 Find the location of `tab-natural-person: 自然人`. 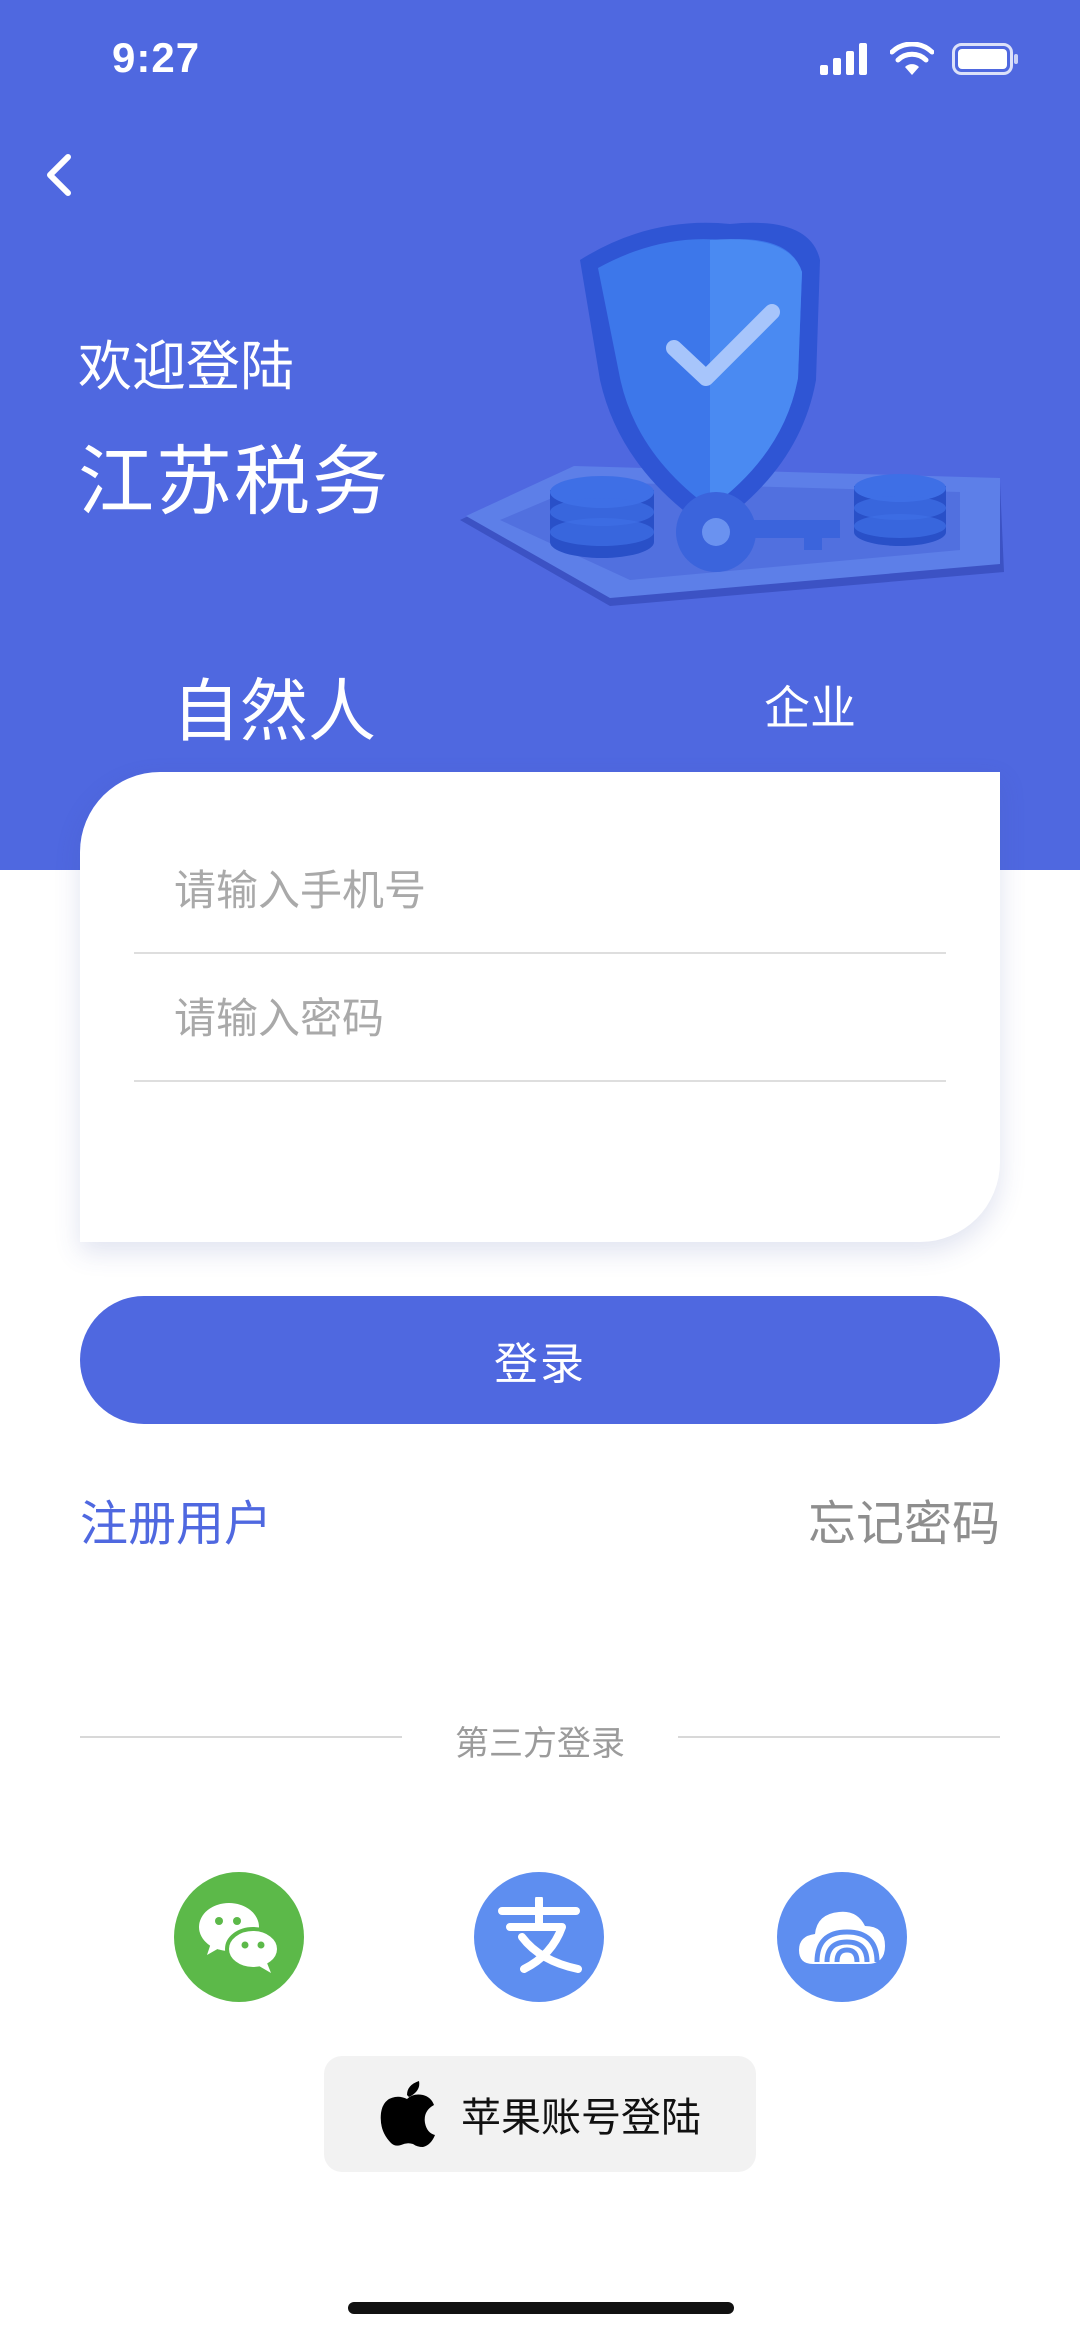

tab-natural-person: 自然人 is located at coordinates (274, 705).